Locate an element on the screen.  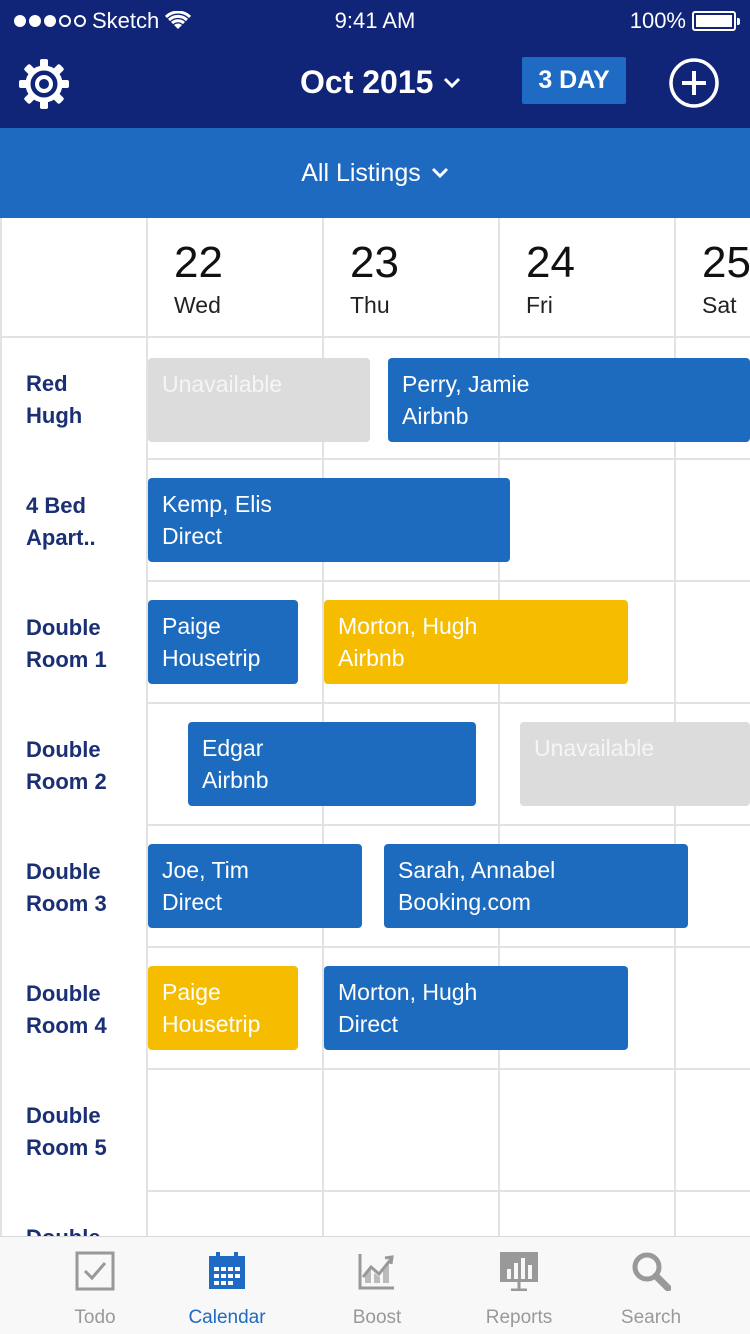
booking-block: Sarah, Annabel Booking.com is located at coordinates (536, 886).